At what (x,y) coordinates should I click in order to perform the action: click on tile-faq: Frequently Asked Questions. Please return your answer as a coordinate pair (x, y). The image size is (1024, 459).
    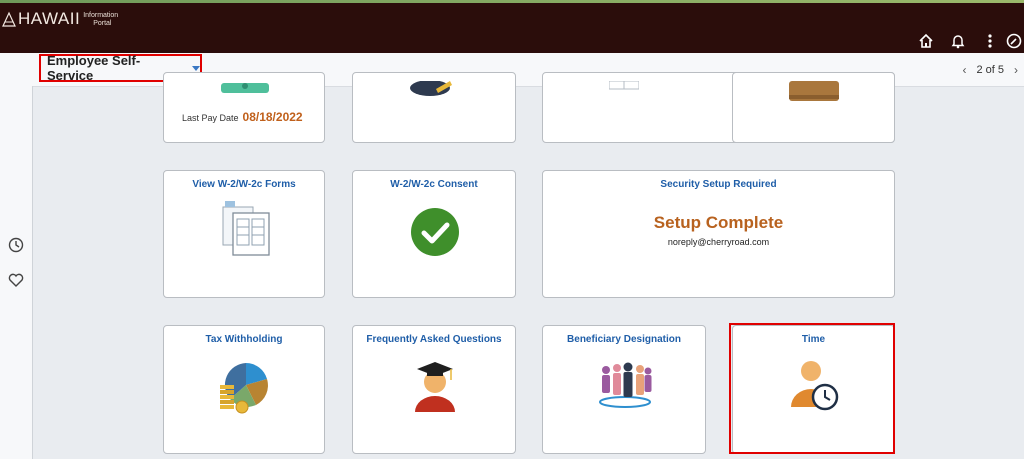
    Looking at the image, I should click on (434, 389).